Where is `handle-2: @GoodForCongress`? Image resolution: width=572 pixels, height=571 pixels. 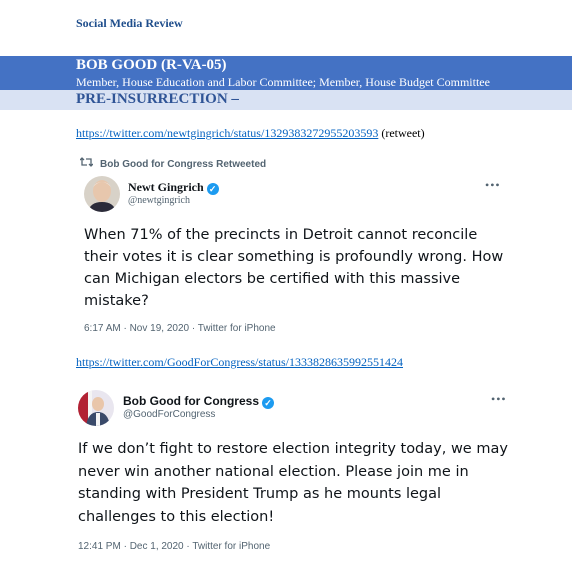 handle-2: @GoodForCongress is located at coordinates (169, 414).